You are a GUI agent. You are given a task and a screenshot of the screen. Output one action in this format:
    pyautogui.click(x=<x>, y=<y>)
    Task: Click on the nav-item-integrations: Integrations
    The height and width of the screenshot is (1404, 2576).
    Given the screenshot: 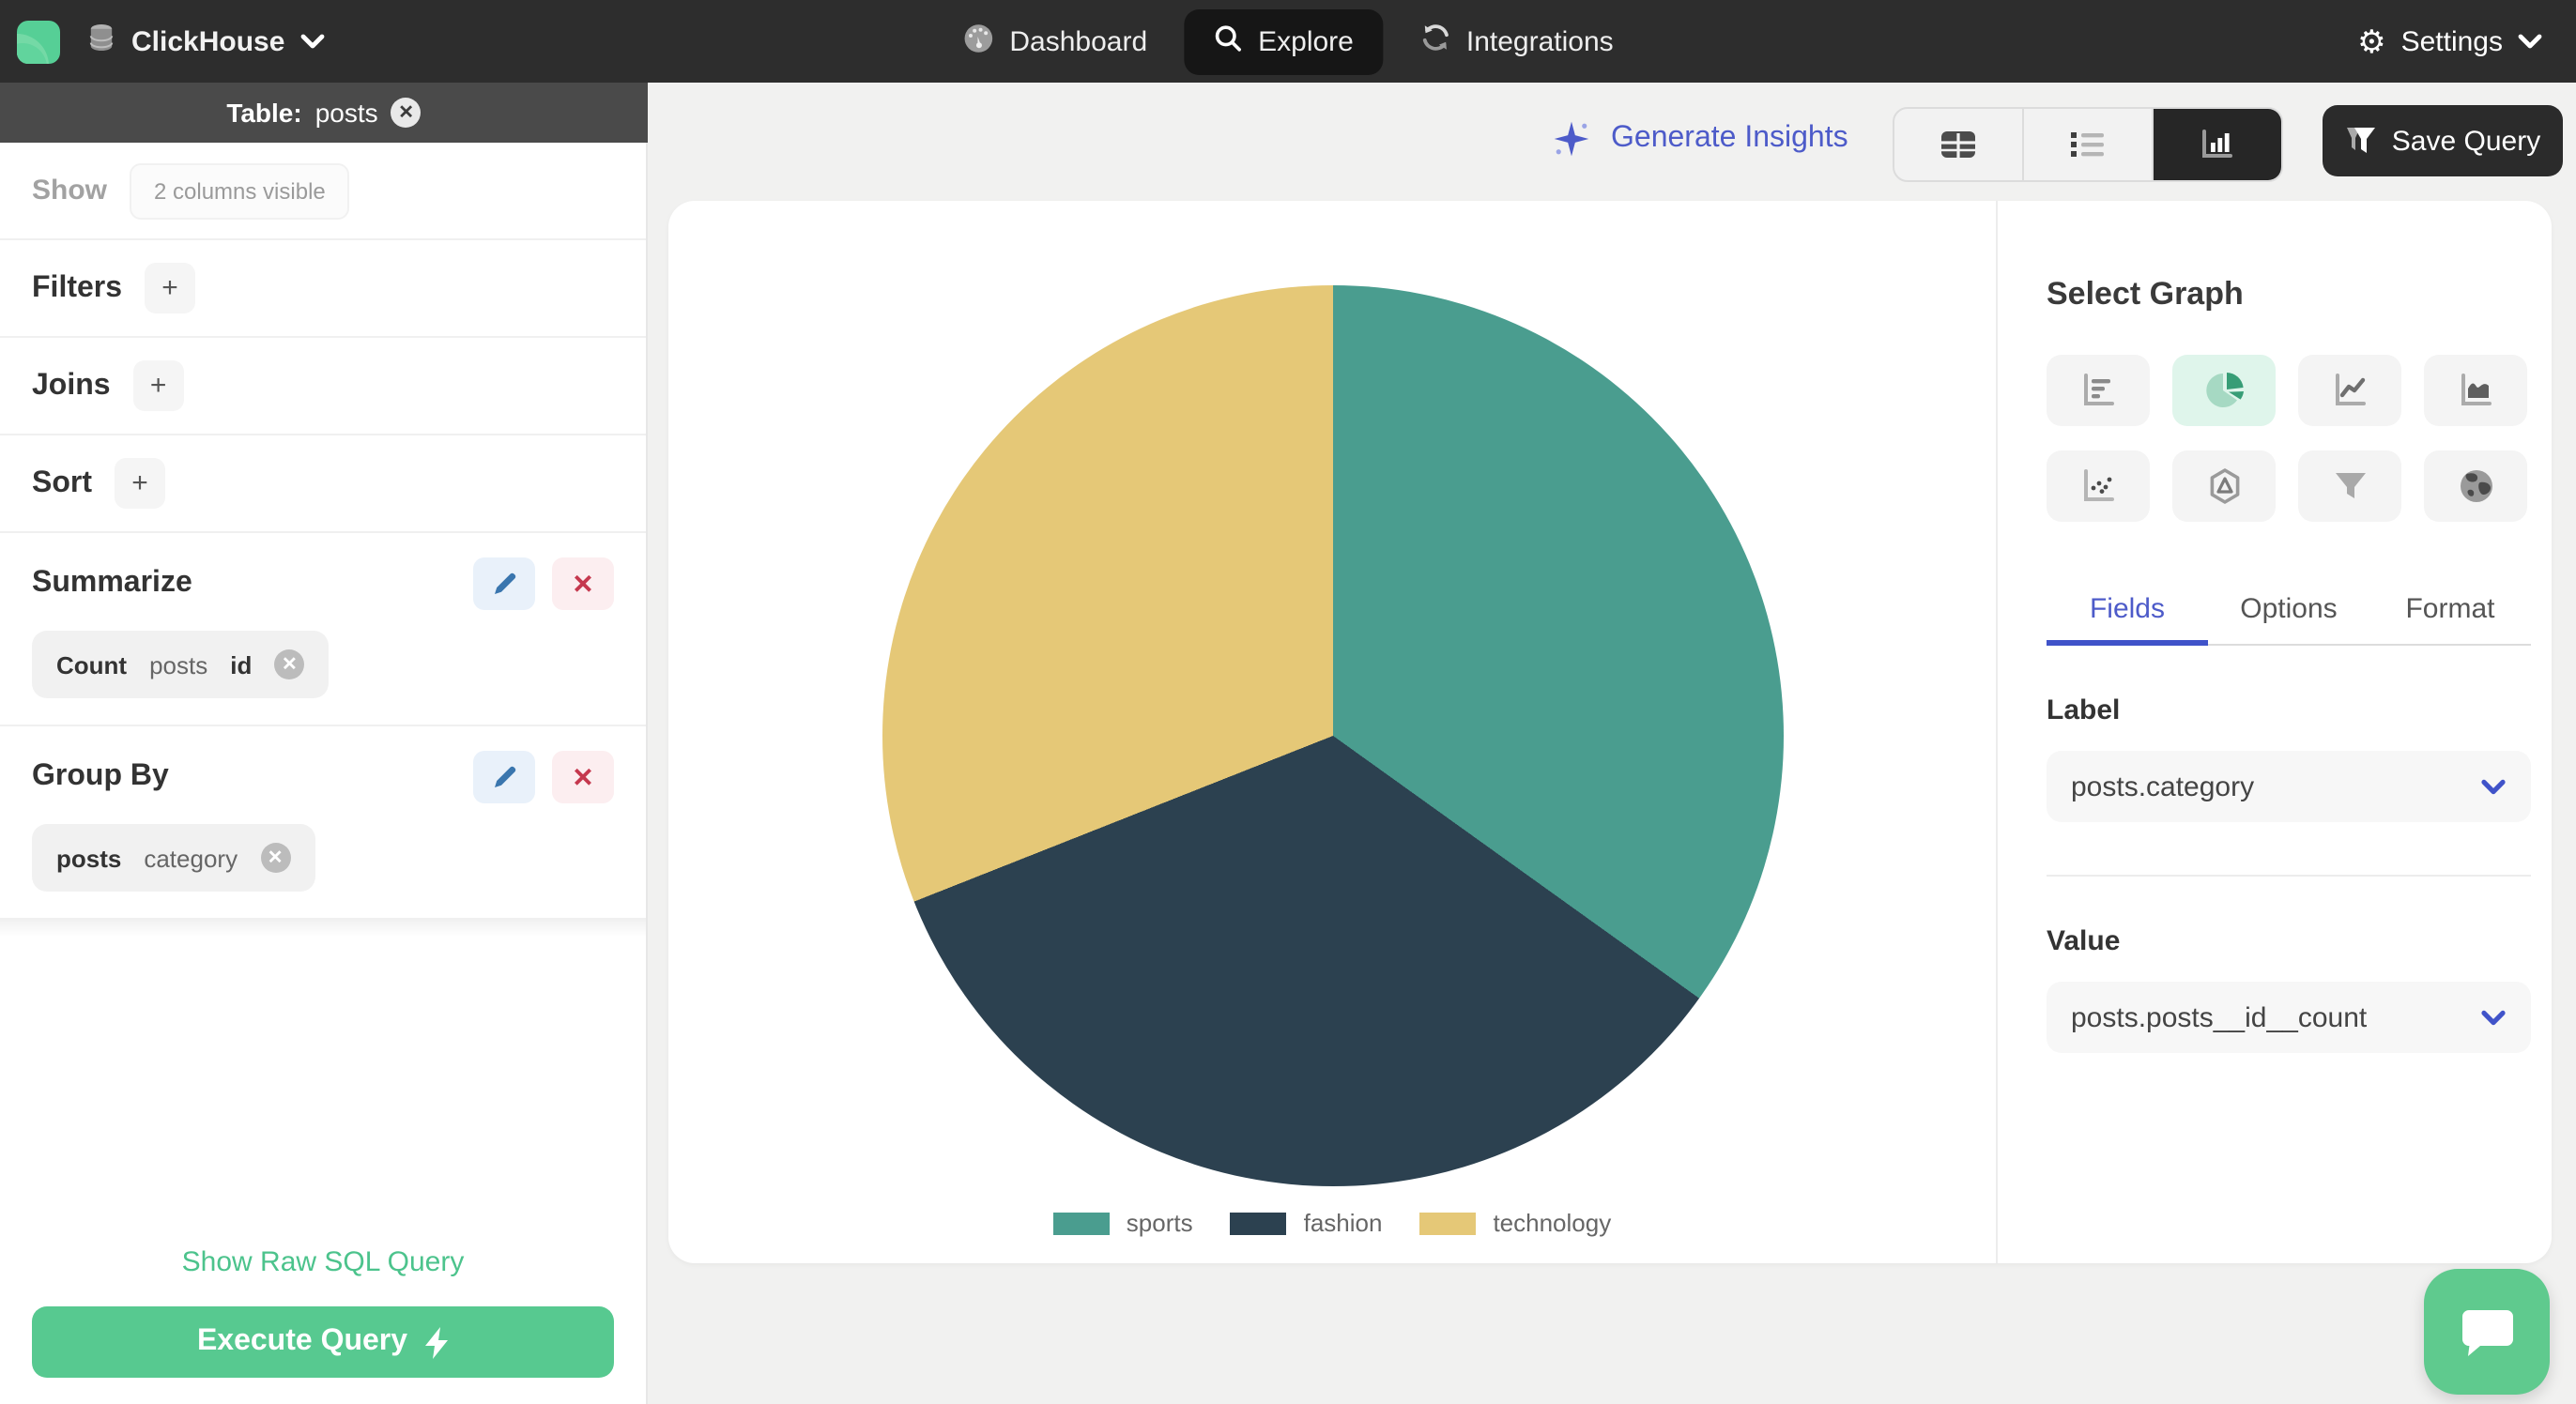 What is the action you would take?
    pyautogui.click(x=1518, y=41)
    